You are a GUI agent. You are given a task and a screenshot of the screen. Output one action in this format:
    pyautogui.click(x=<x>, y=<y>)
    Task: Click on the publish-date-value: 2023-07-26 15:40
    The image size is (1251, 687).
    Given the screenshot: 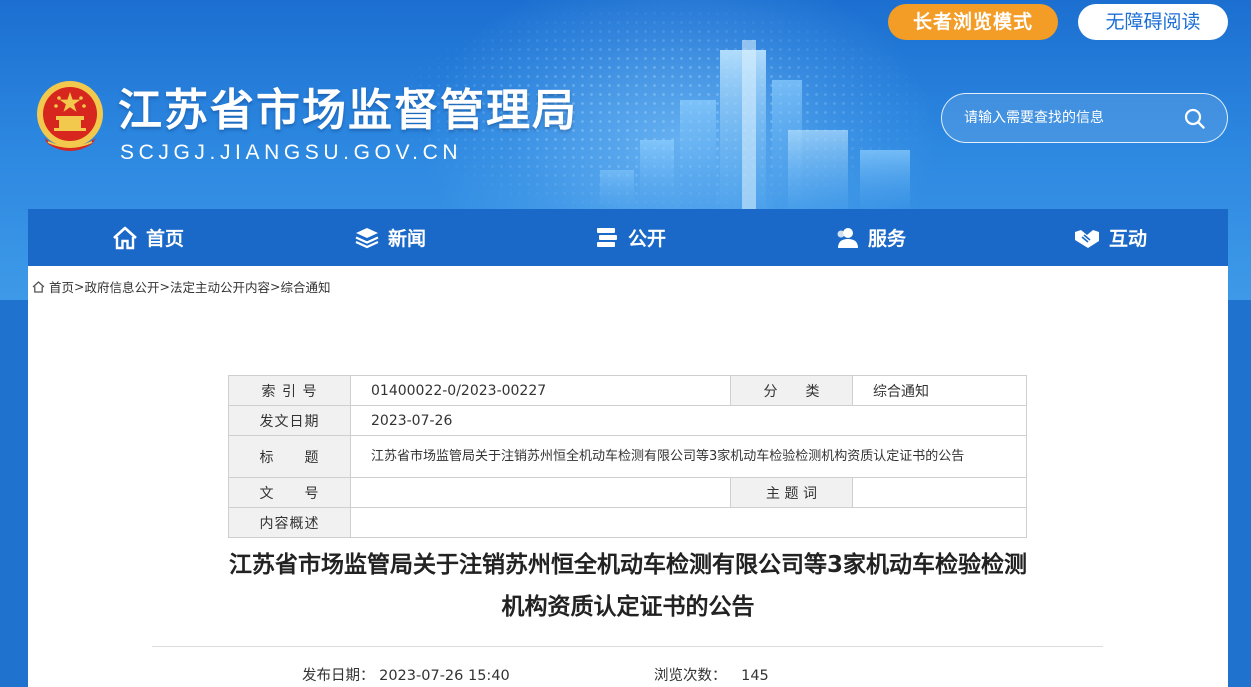 What is the action you would take?
    pyautogui.click(x=444, y=676)
    